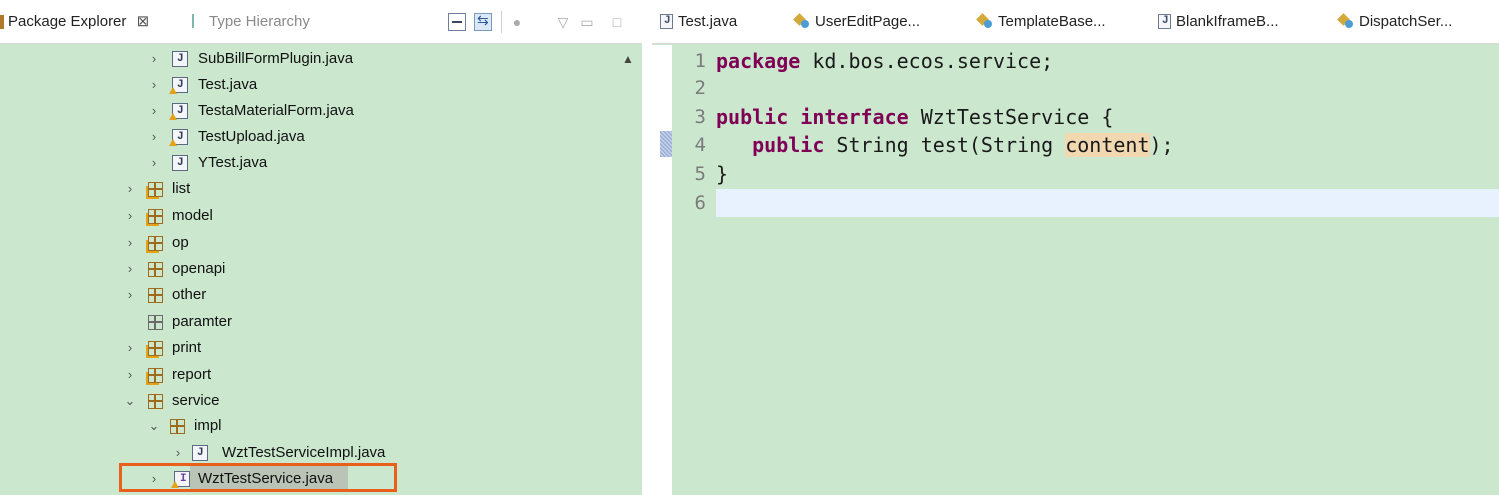 The height and width of the screenshot is (495, 1499). What do you see at coordinates (276, 58) in the screenshot?
I see `tree-item-label: SubBillFormPlugin.java` at bounding box center [276, 58].